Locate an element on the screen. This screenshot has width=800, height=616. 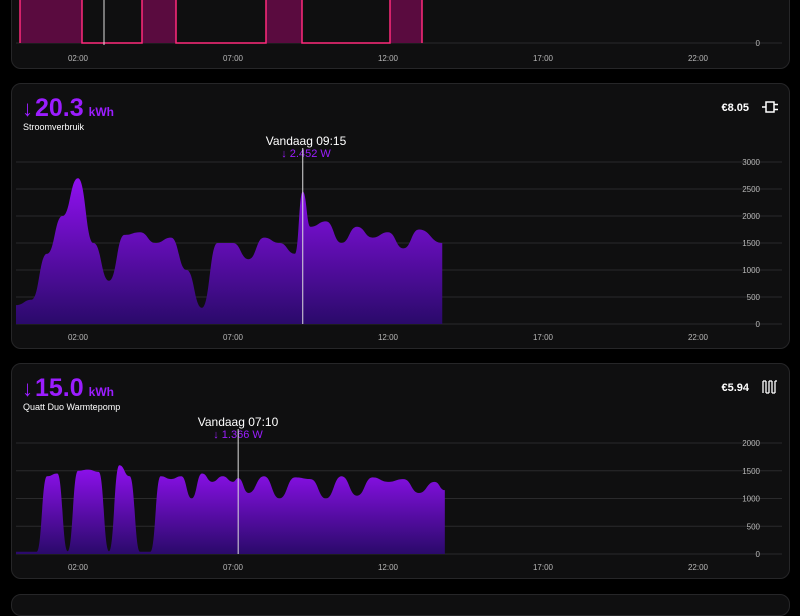
y-tick-label: 3000 is located at coordinates (751, 162).